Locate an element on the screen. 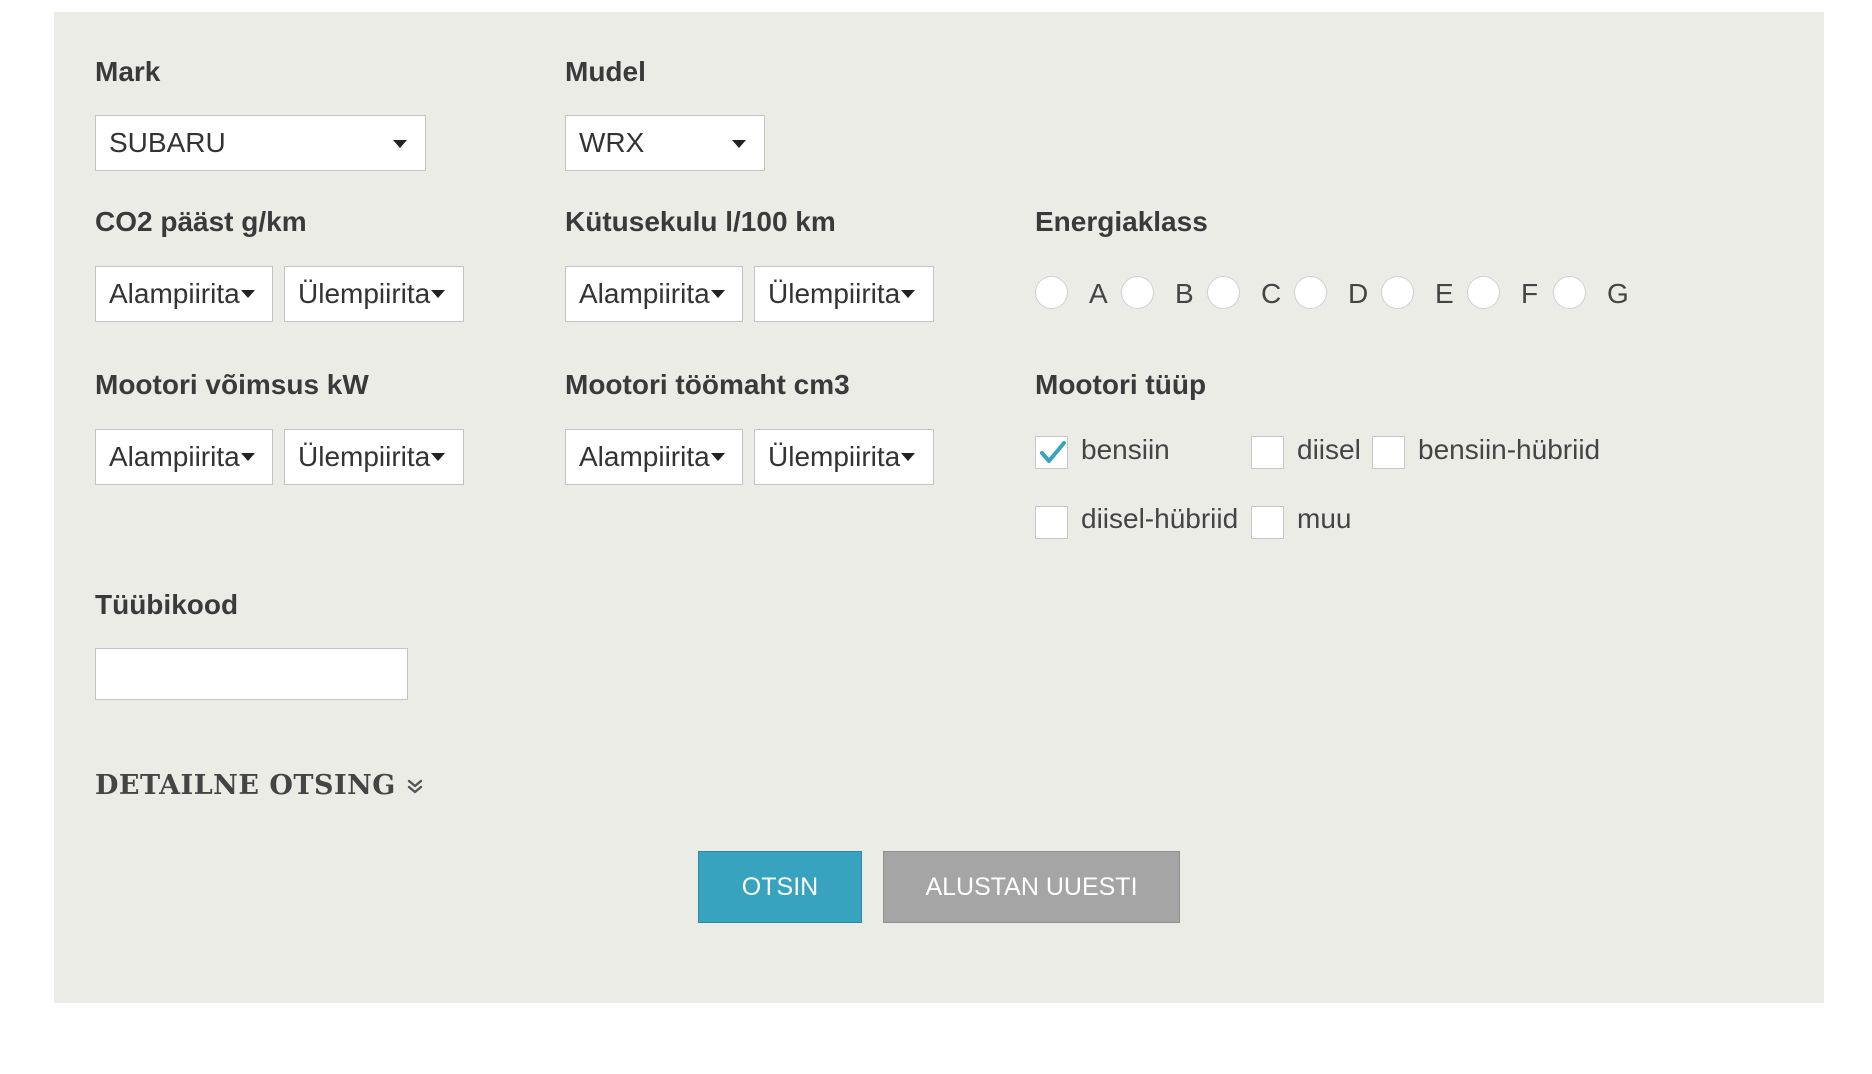 This screenshot has height=1074, width=1872. voimsus-min-select: Alampiirita is located at coordinates (184, 457).